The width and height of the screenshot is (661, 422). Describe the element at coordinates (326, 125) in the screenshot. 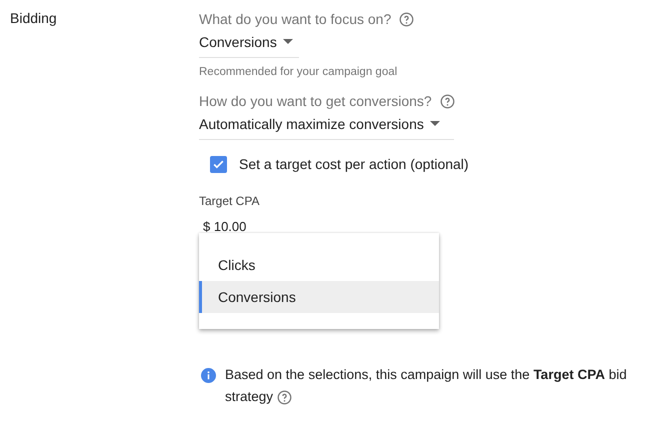

I see `strategy-dropdown: Automatically maximize conversions` at that location.